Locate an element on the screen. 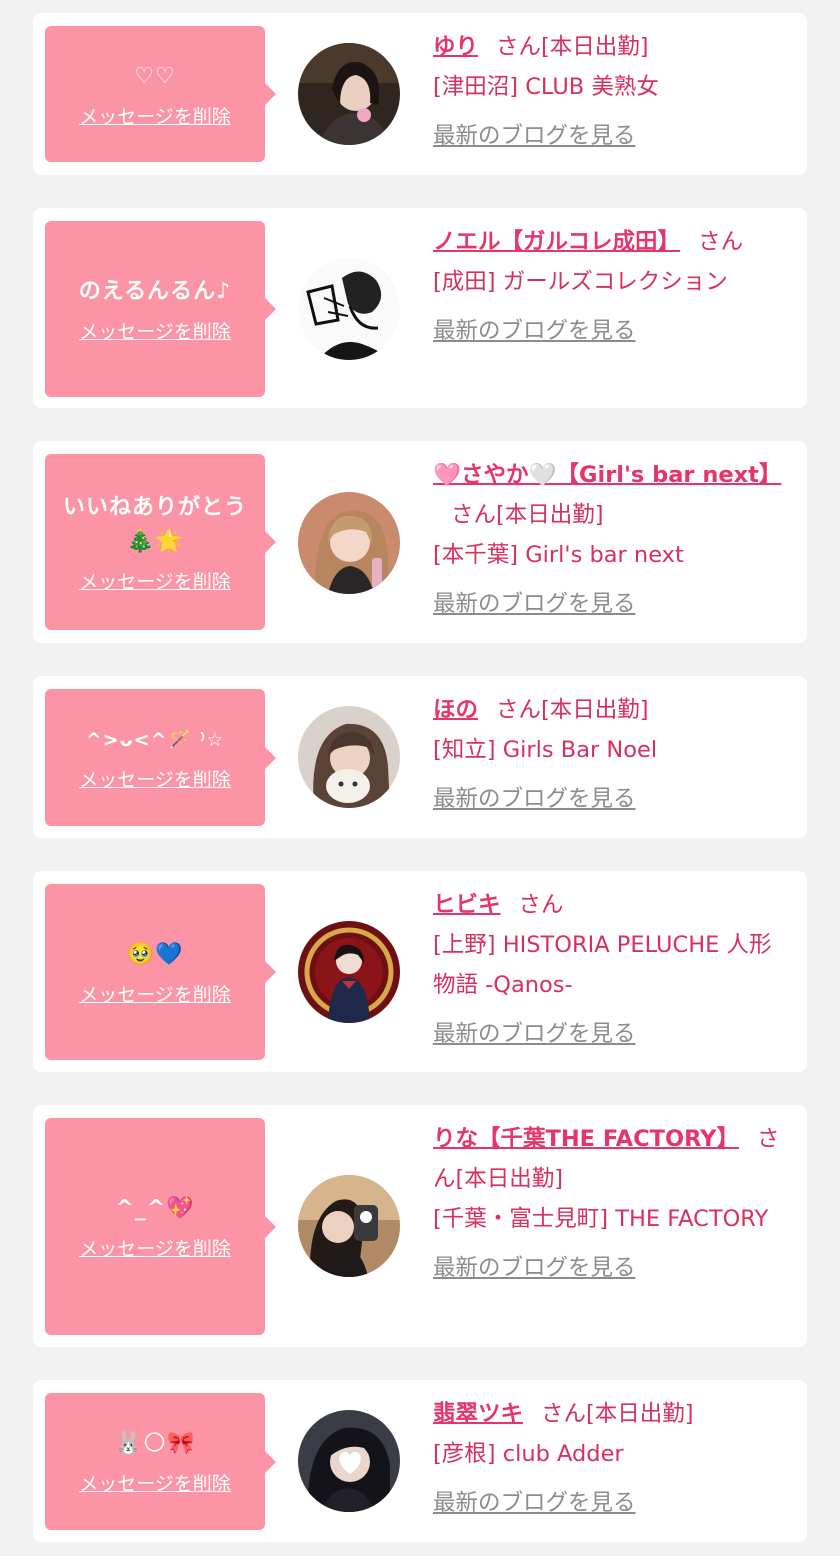 Image resolution: width=840 pixels, height=1556 pixels. cast-info: 翡翠ツキ さん[本日出勤] [彦根] club Adder 最新のブログを見る is located at coordinates (613, 1458).